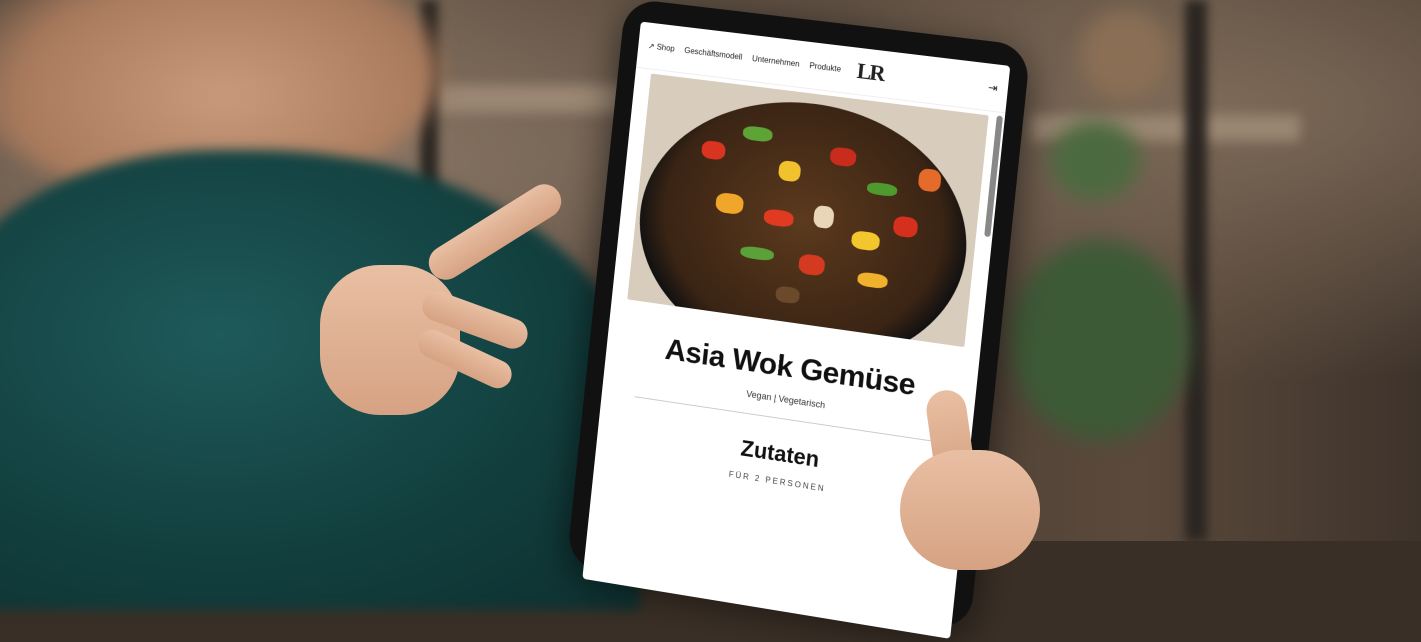  I want to click on recipe-hero-image, so click(808, 210).